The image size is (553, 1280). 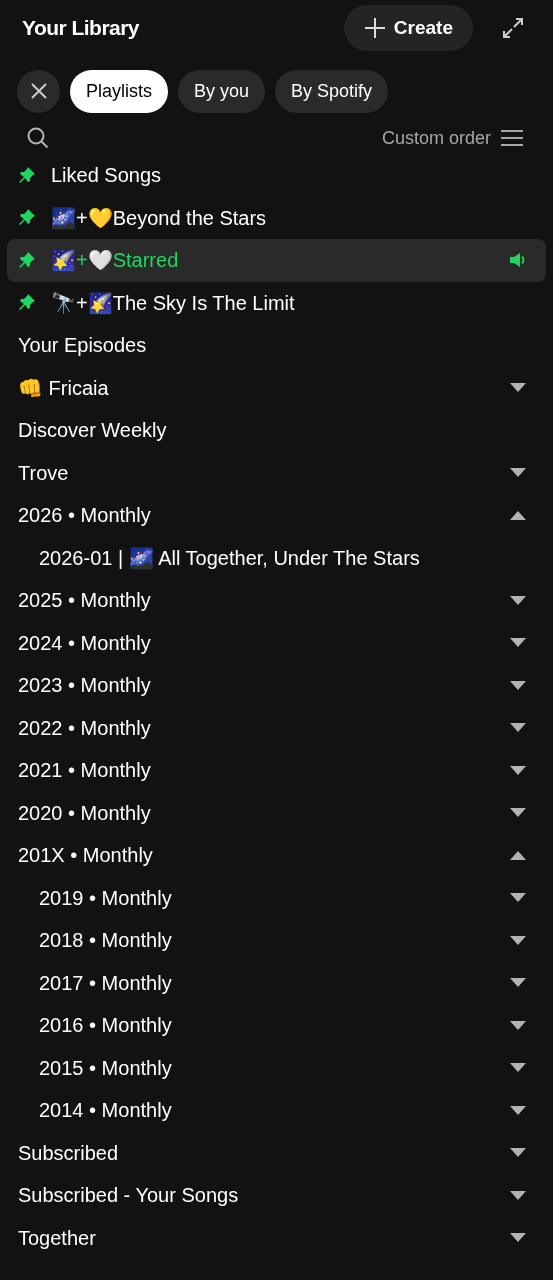 I want to click on library-row: 2026-01 | 🌌 All Together, Under The Stars, so click(x=276, y=557).